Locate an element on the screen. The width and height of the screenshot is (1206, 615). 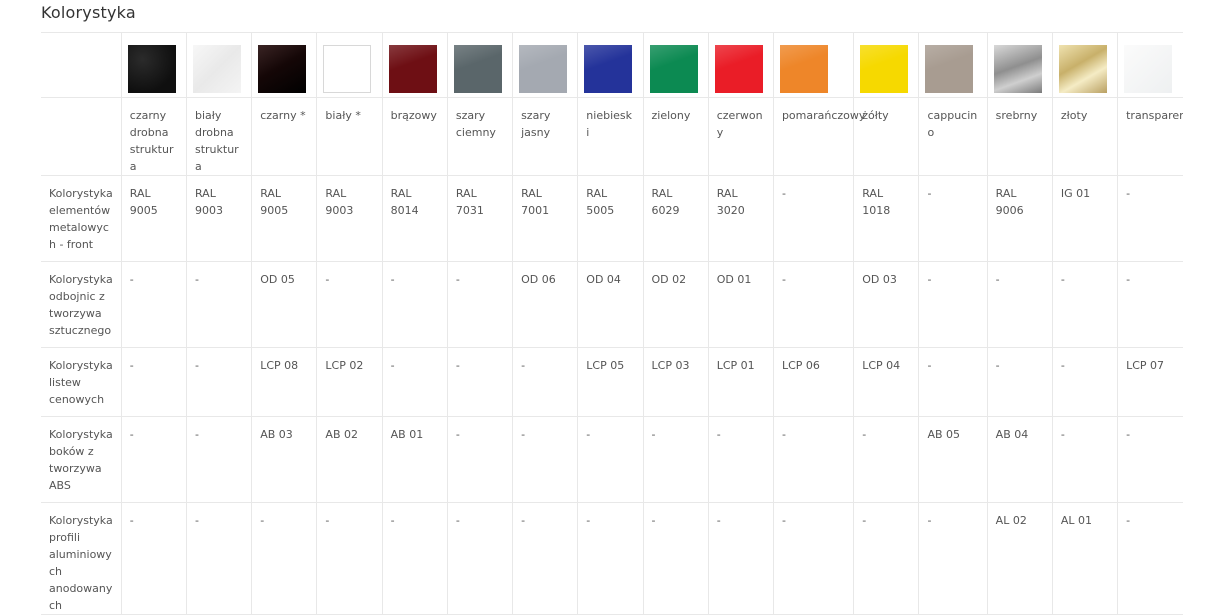
color-name: cappucino is located at coordinates (953, 136).